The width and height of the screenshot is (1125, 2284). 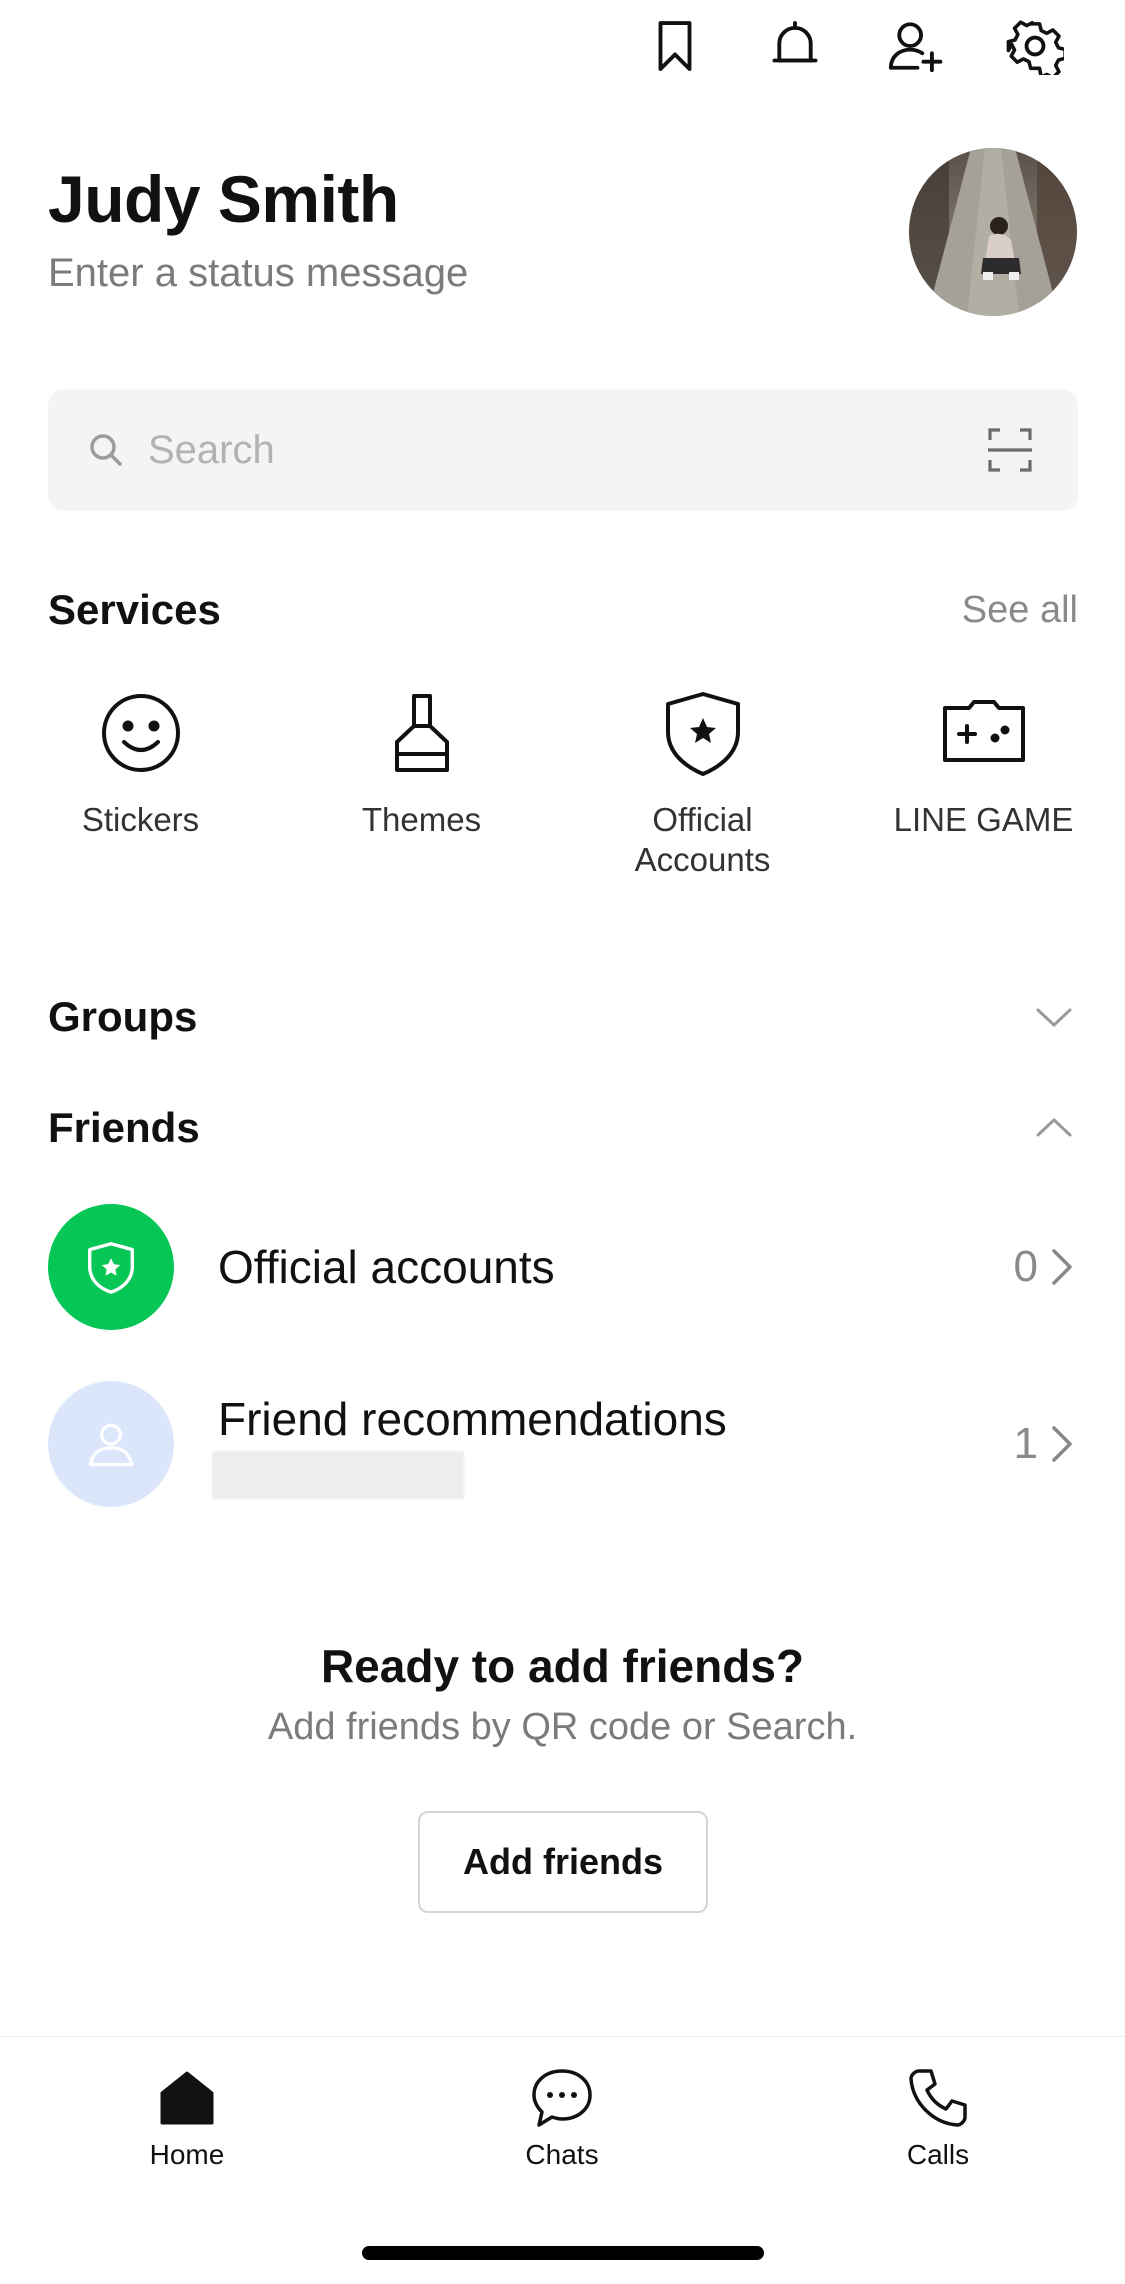 What do you see at coordinates (421, 733) in the screenshot?
I see `paint-brush-icon` at bounding box center [421, 733].